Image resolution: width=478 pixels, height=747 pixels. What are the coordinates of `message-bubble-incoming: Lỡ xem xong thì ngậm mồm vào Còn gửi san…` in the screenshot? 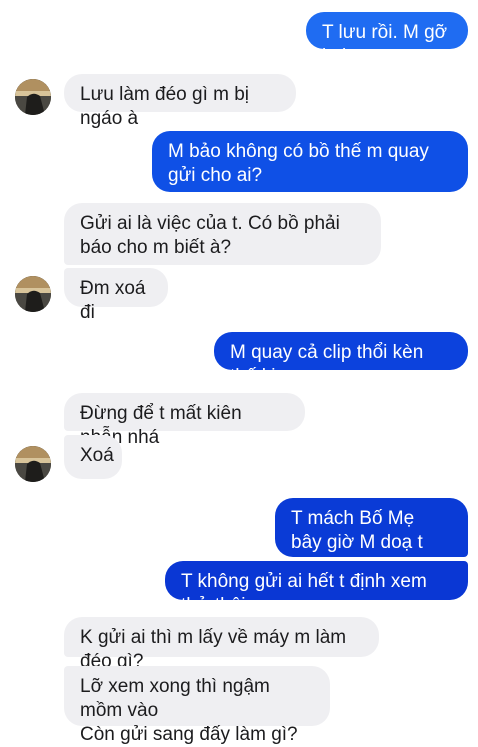 It's located at (197, 705).